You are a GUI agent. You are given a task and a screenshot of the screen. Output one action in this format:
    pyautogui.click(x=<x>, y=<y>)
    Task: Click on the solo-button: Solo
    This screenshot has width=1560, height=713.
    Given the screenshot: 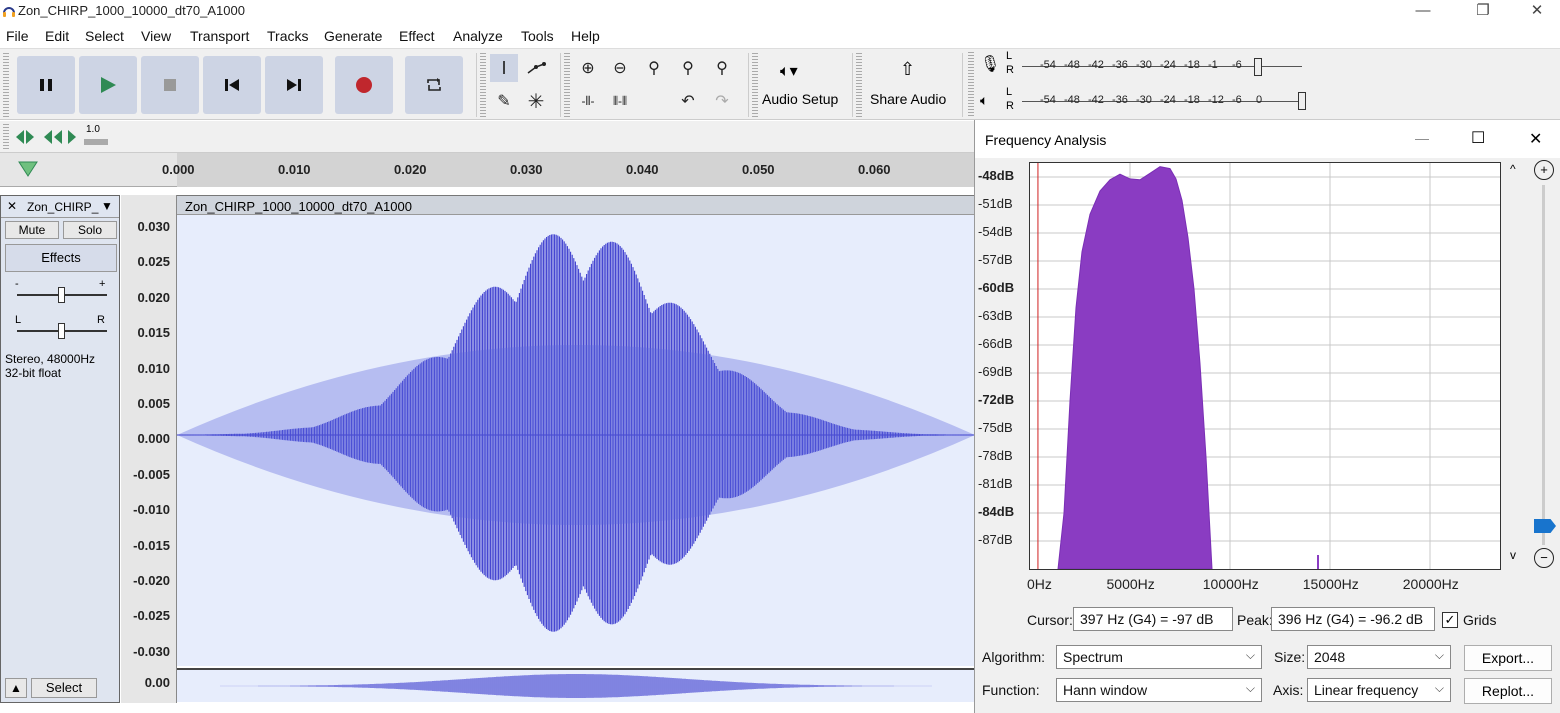 What is the action you would take?
    pyautogui.click(x=90, y=230)
    